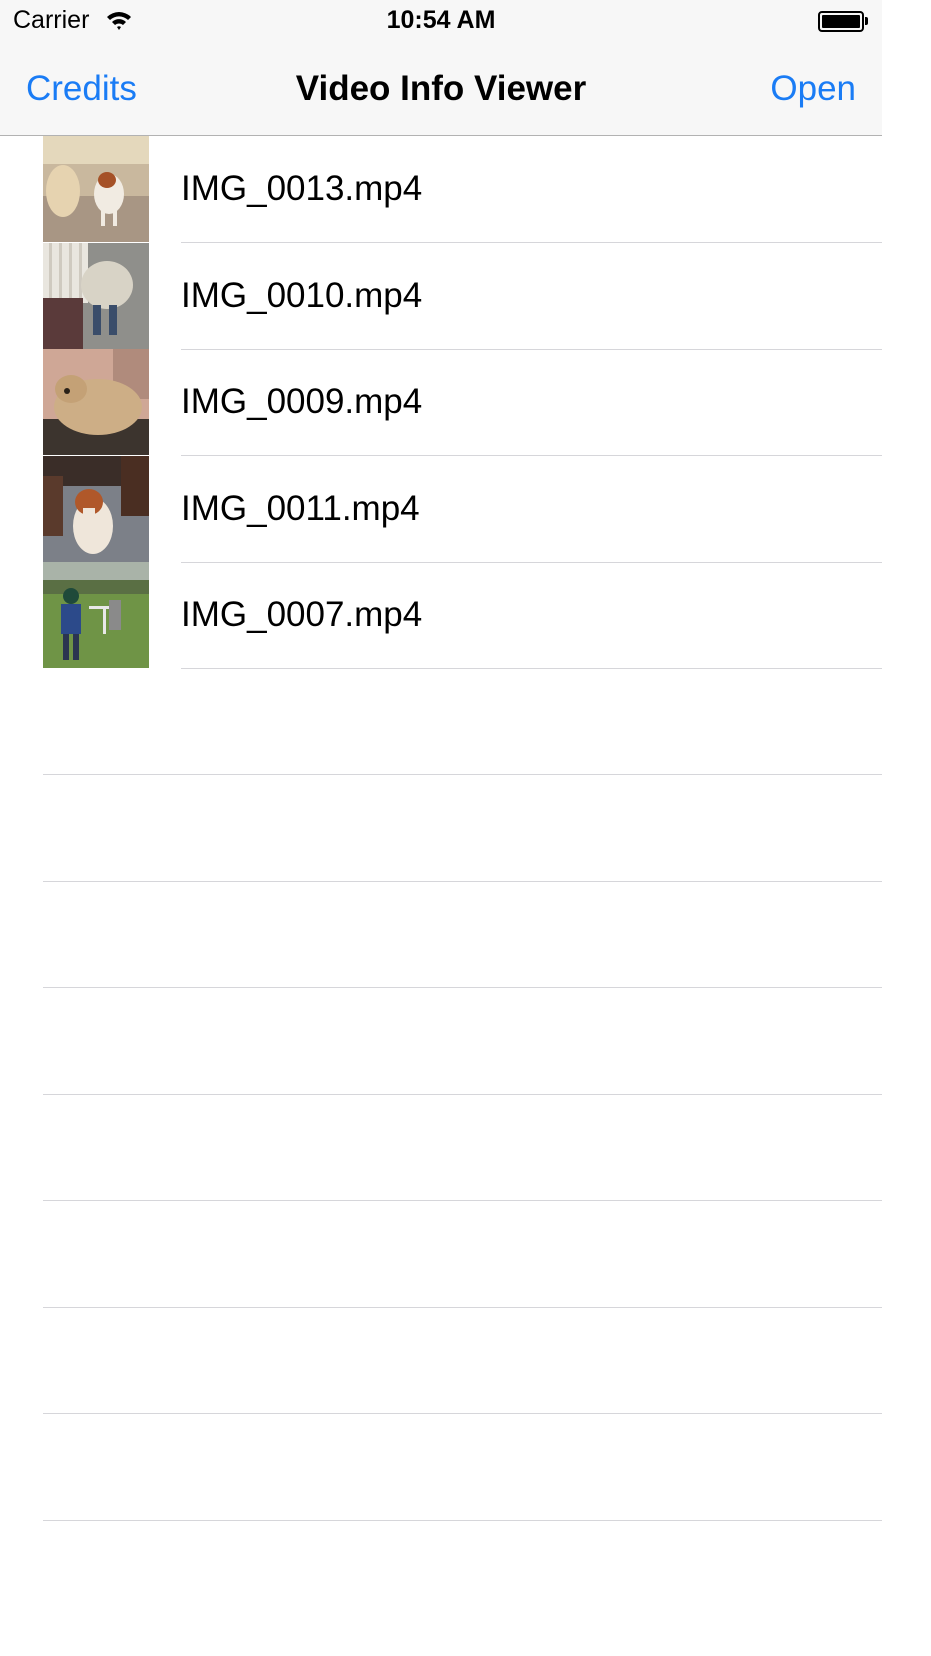 The height and width of the screenshot is (1656, 931). I want to click on row-separator, so click(531, 668).